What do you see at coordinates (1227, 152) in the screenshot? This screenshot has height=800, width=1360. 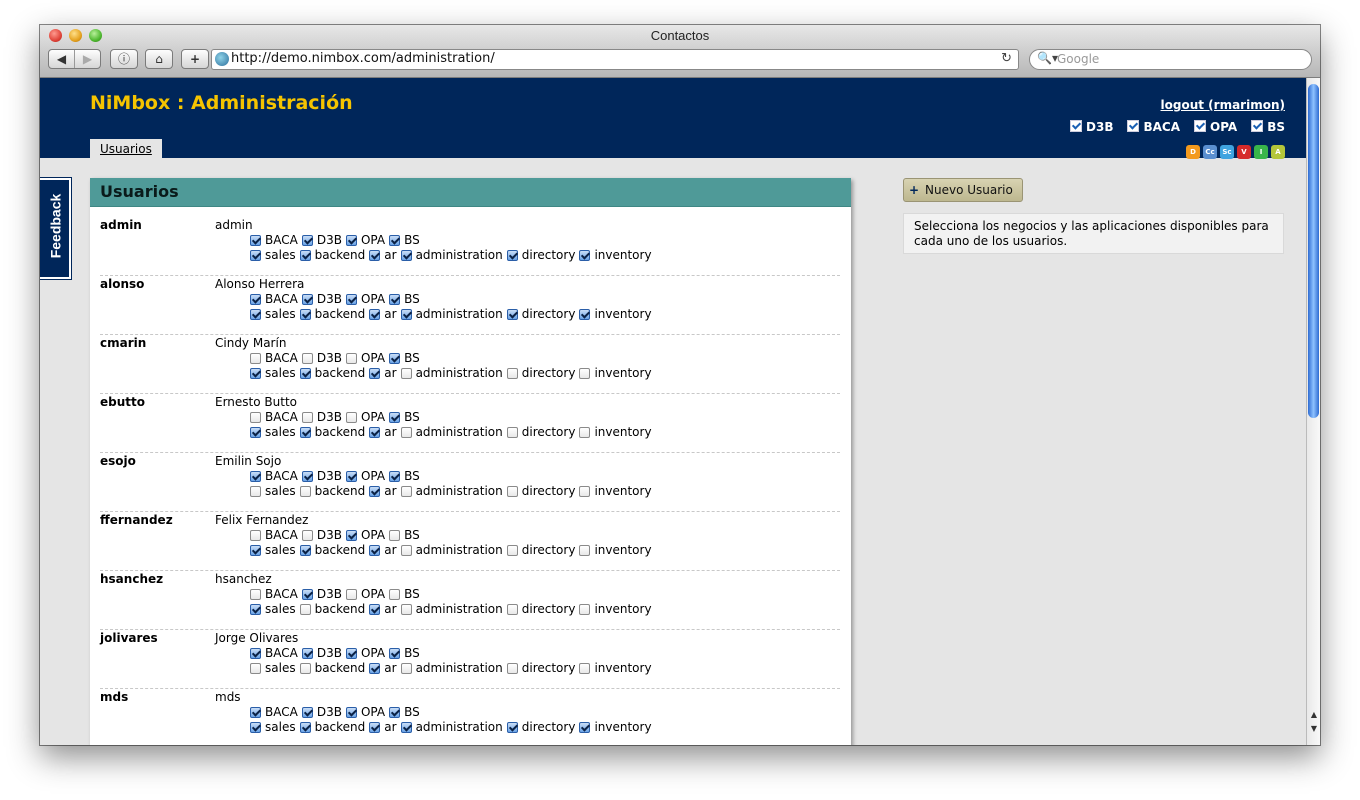 I see `app-icon: Sc` at bounding box center [1227, 152].